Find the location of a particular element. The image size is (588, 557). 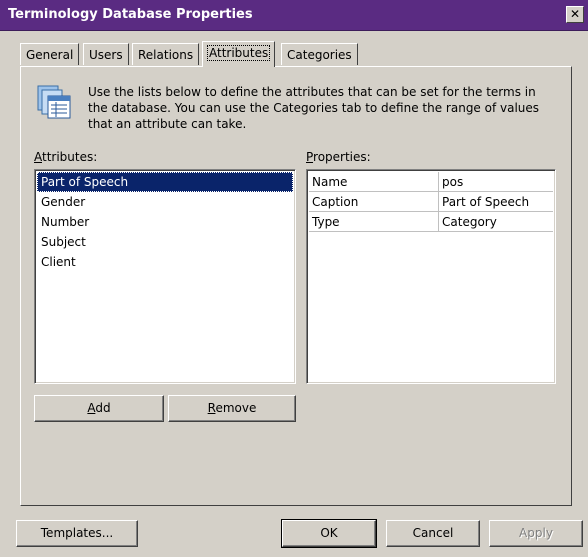

table-row: Caption Part of Speech is located at coordinates (431, 202).